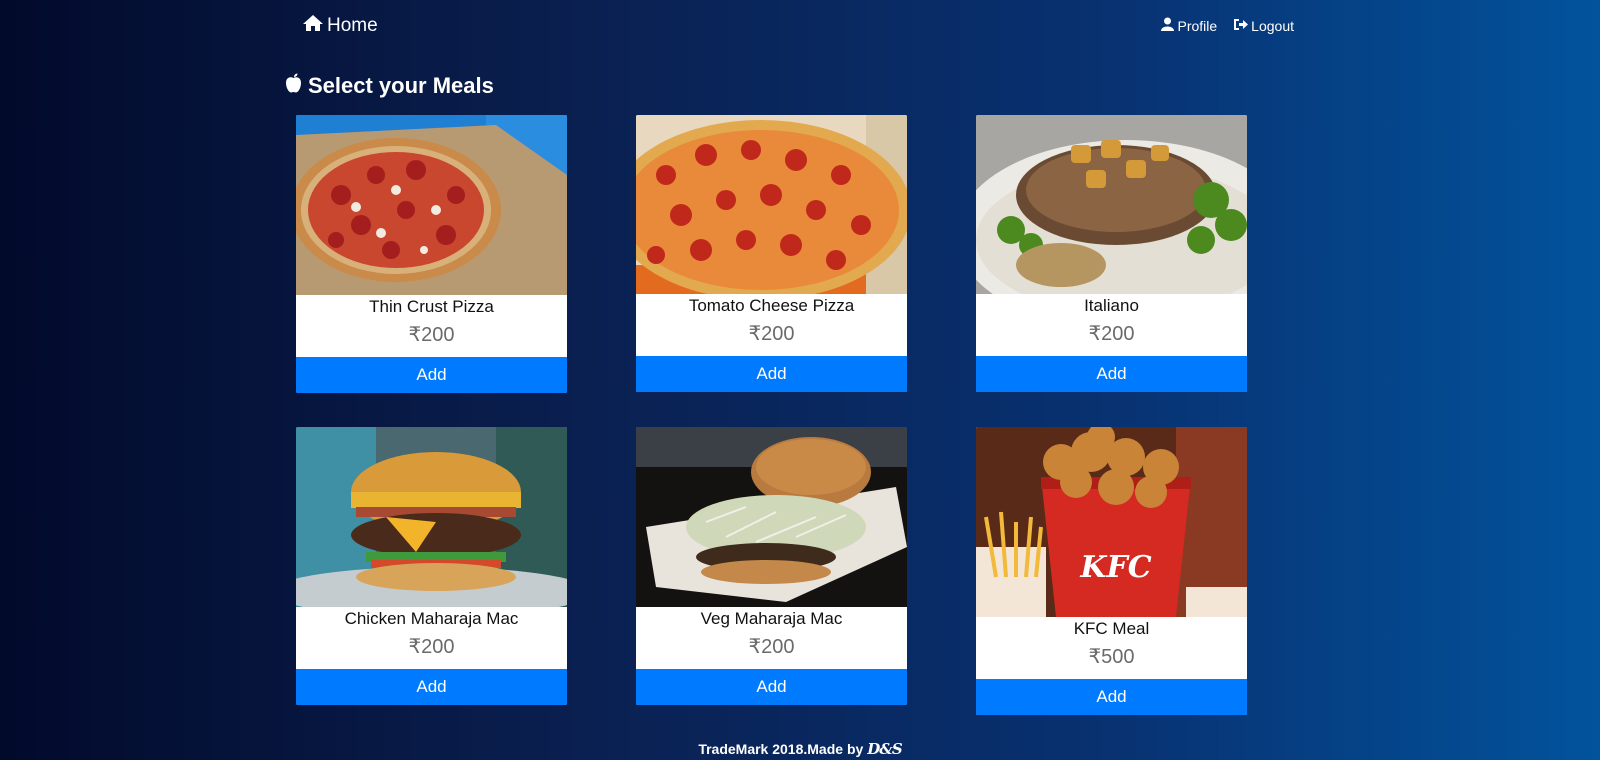 The width and height of the screenshot is (1600, 760). Describe the element at coordinates (352, 25) in the screenshot. I see `home-label: Home` at that location.